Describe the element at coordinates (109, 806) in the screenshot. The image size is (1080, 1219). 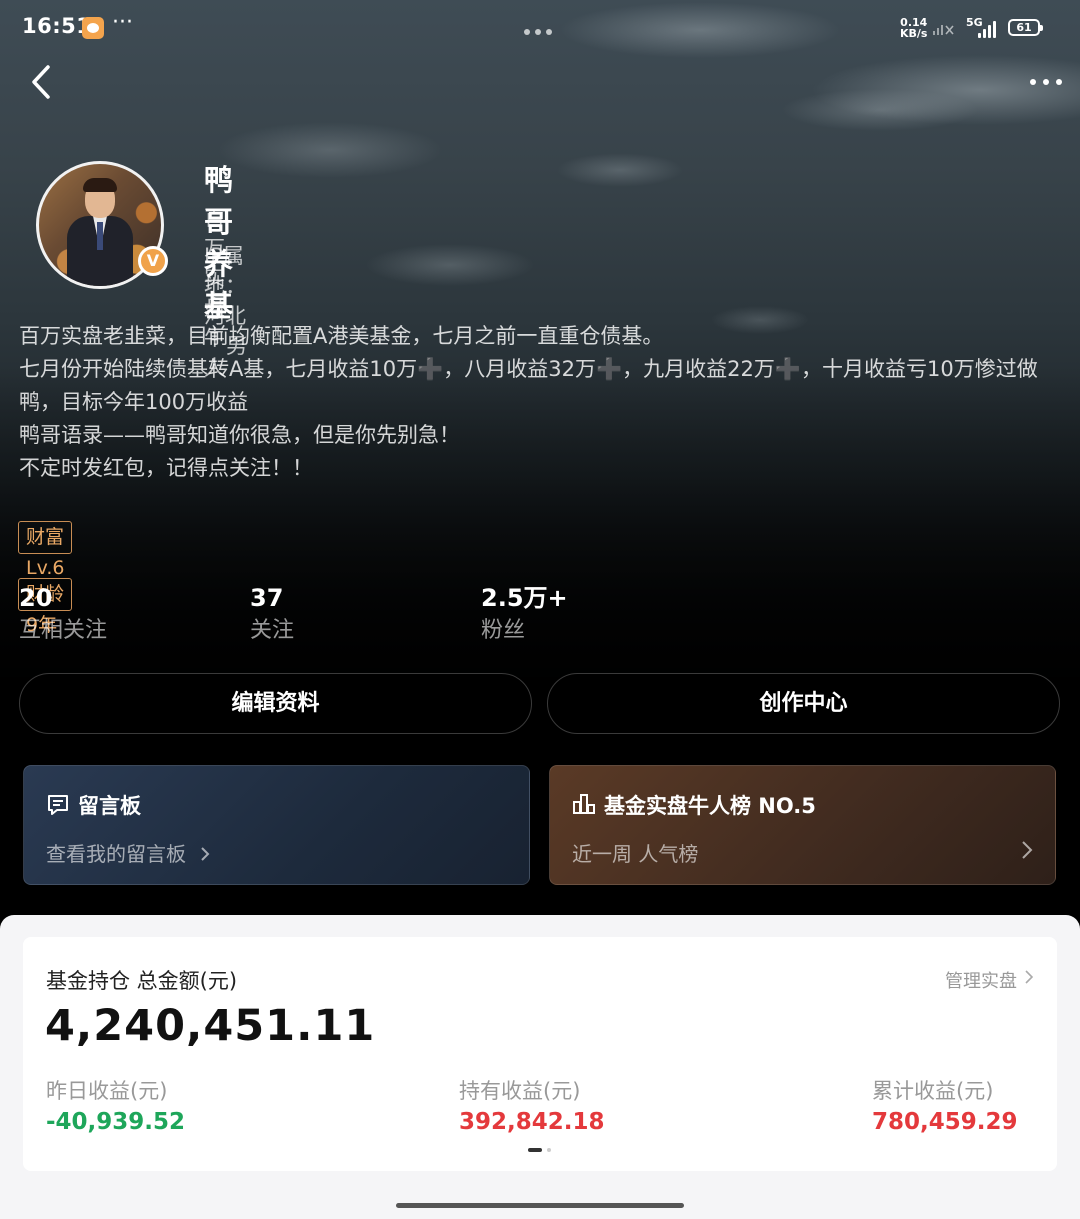
I see `message-board-title: 留言板` at that location.